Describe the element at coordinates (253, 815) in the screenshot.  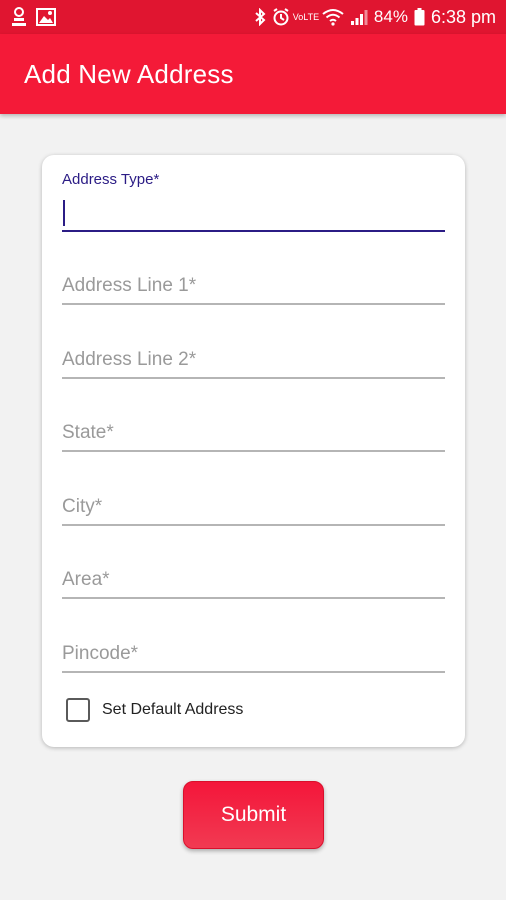
I see `submit-button: Submit` at that location.